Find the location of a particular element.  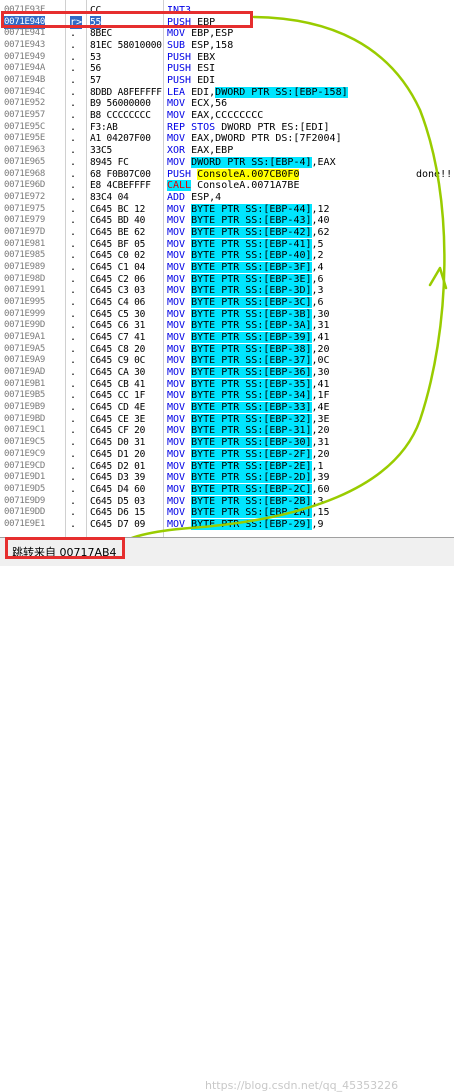

row-marker: . is located at coordinates (73, 524).